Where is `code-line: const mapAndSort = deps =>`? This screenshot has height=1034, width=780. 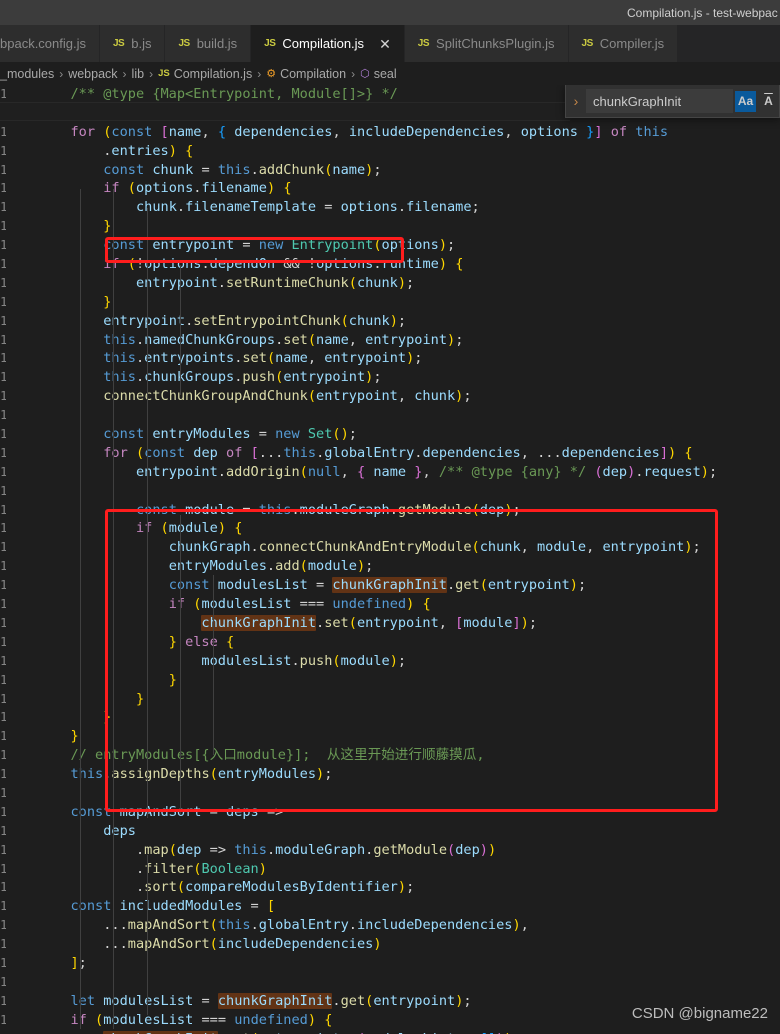
code-line: const mapAndSort = deps => is located at coordinates (390, 812).